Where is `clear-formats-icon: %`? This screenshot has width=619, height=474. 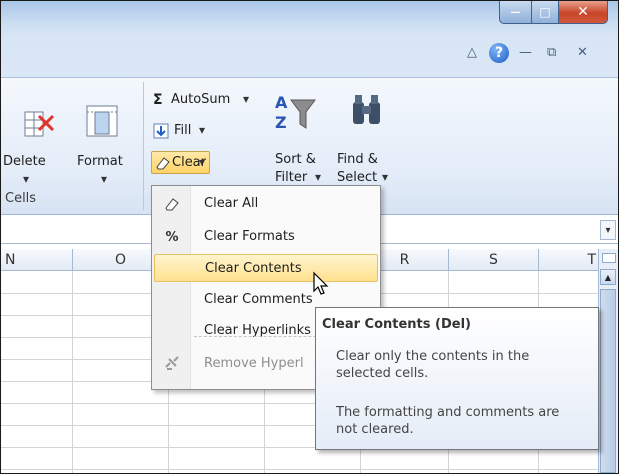
clear-formats-icon: % is located at coordinates (172, 237).